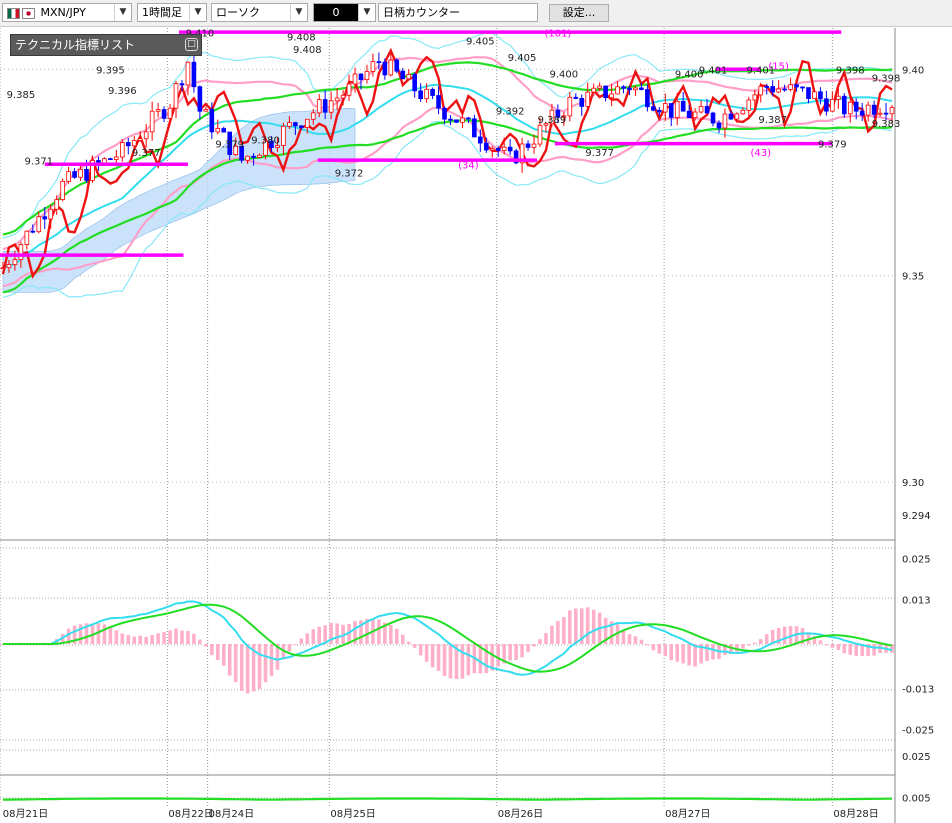 This screenshot has width=952, height=823. Describe the element at coordinates (447, 647) in the screenshot. I see `macd-panel` at that location.